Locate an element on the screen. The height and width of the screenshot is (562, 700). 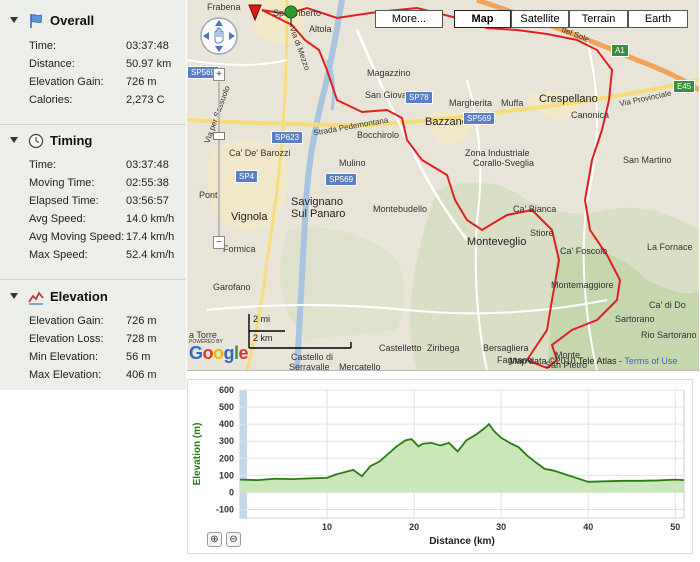
y-tick-label: 200 is located at coordinates (226, 458).